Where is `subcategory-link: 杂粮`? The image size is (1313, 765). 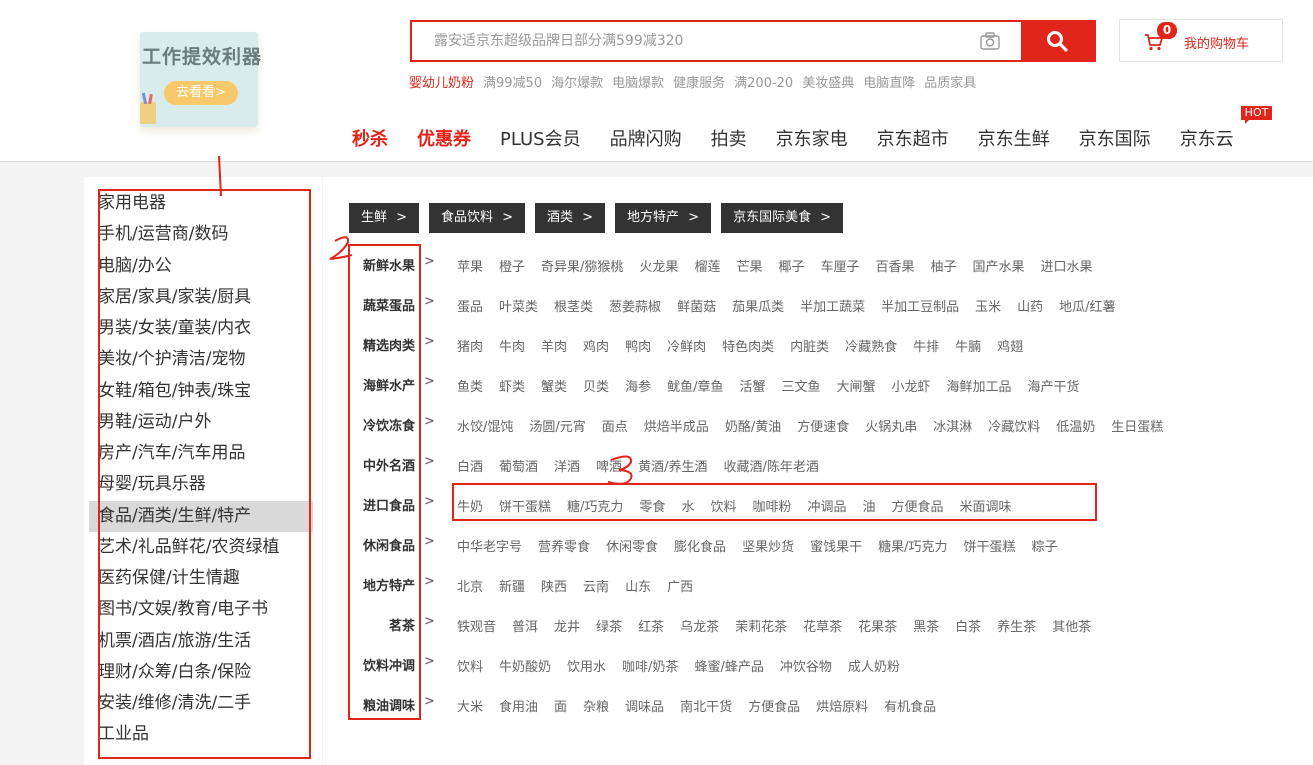 subcategory-link: 杂粮 is located at coordinates (596, 705).